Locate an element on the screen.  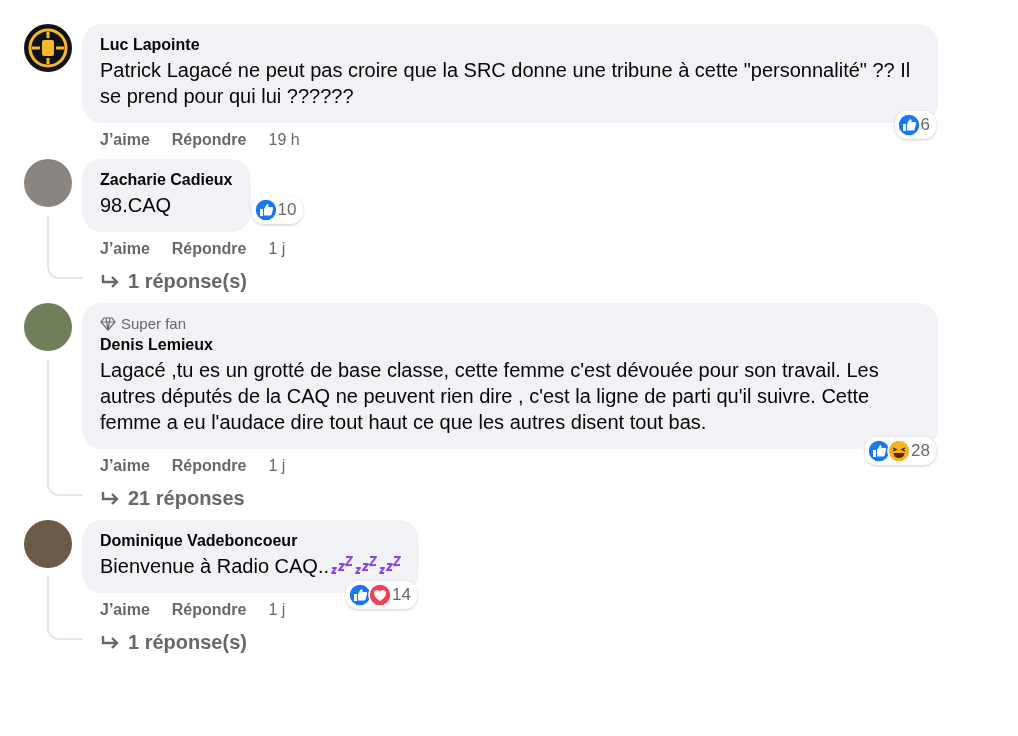
diamond-icon is located at coordinates (108, 323).